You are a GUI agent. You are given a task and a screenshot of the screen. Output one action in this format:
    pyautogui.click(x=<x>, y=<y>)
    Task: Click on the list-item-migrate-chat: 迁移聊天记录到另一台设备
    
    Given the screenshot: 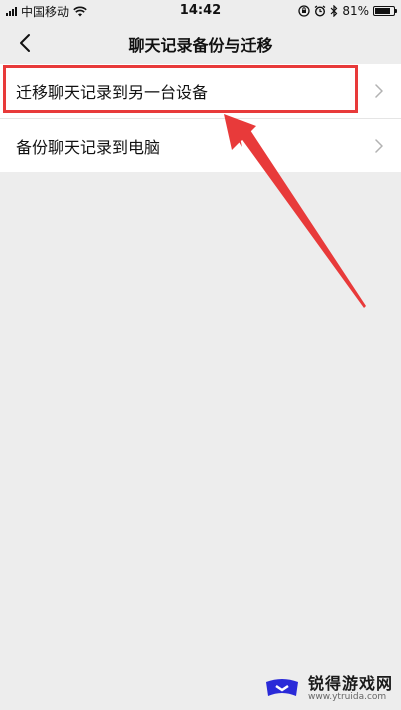 What is the action you would take?
    pyautogui.click(x=200, y=91)
    